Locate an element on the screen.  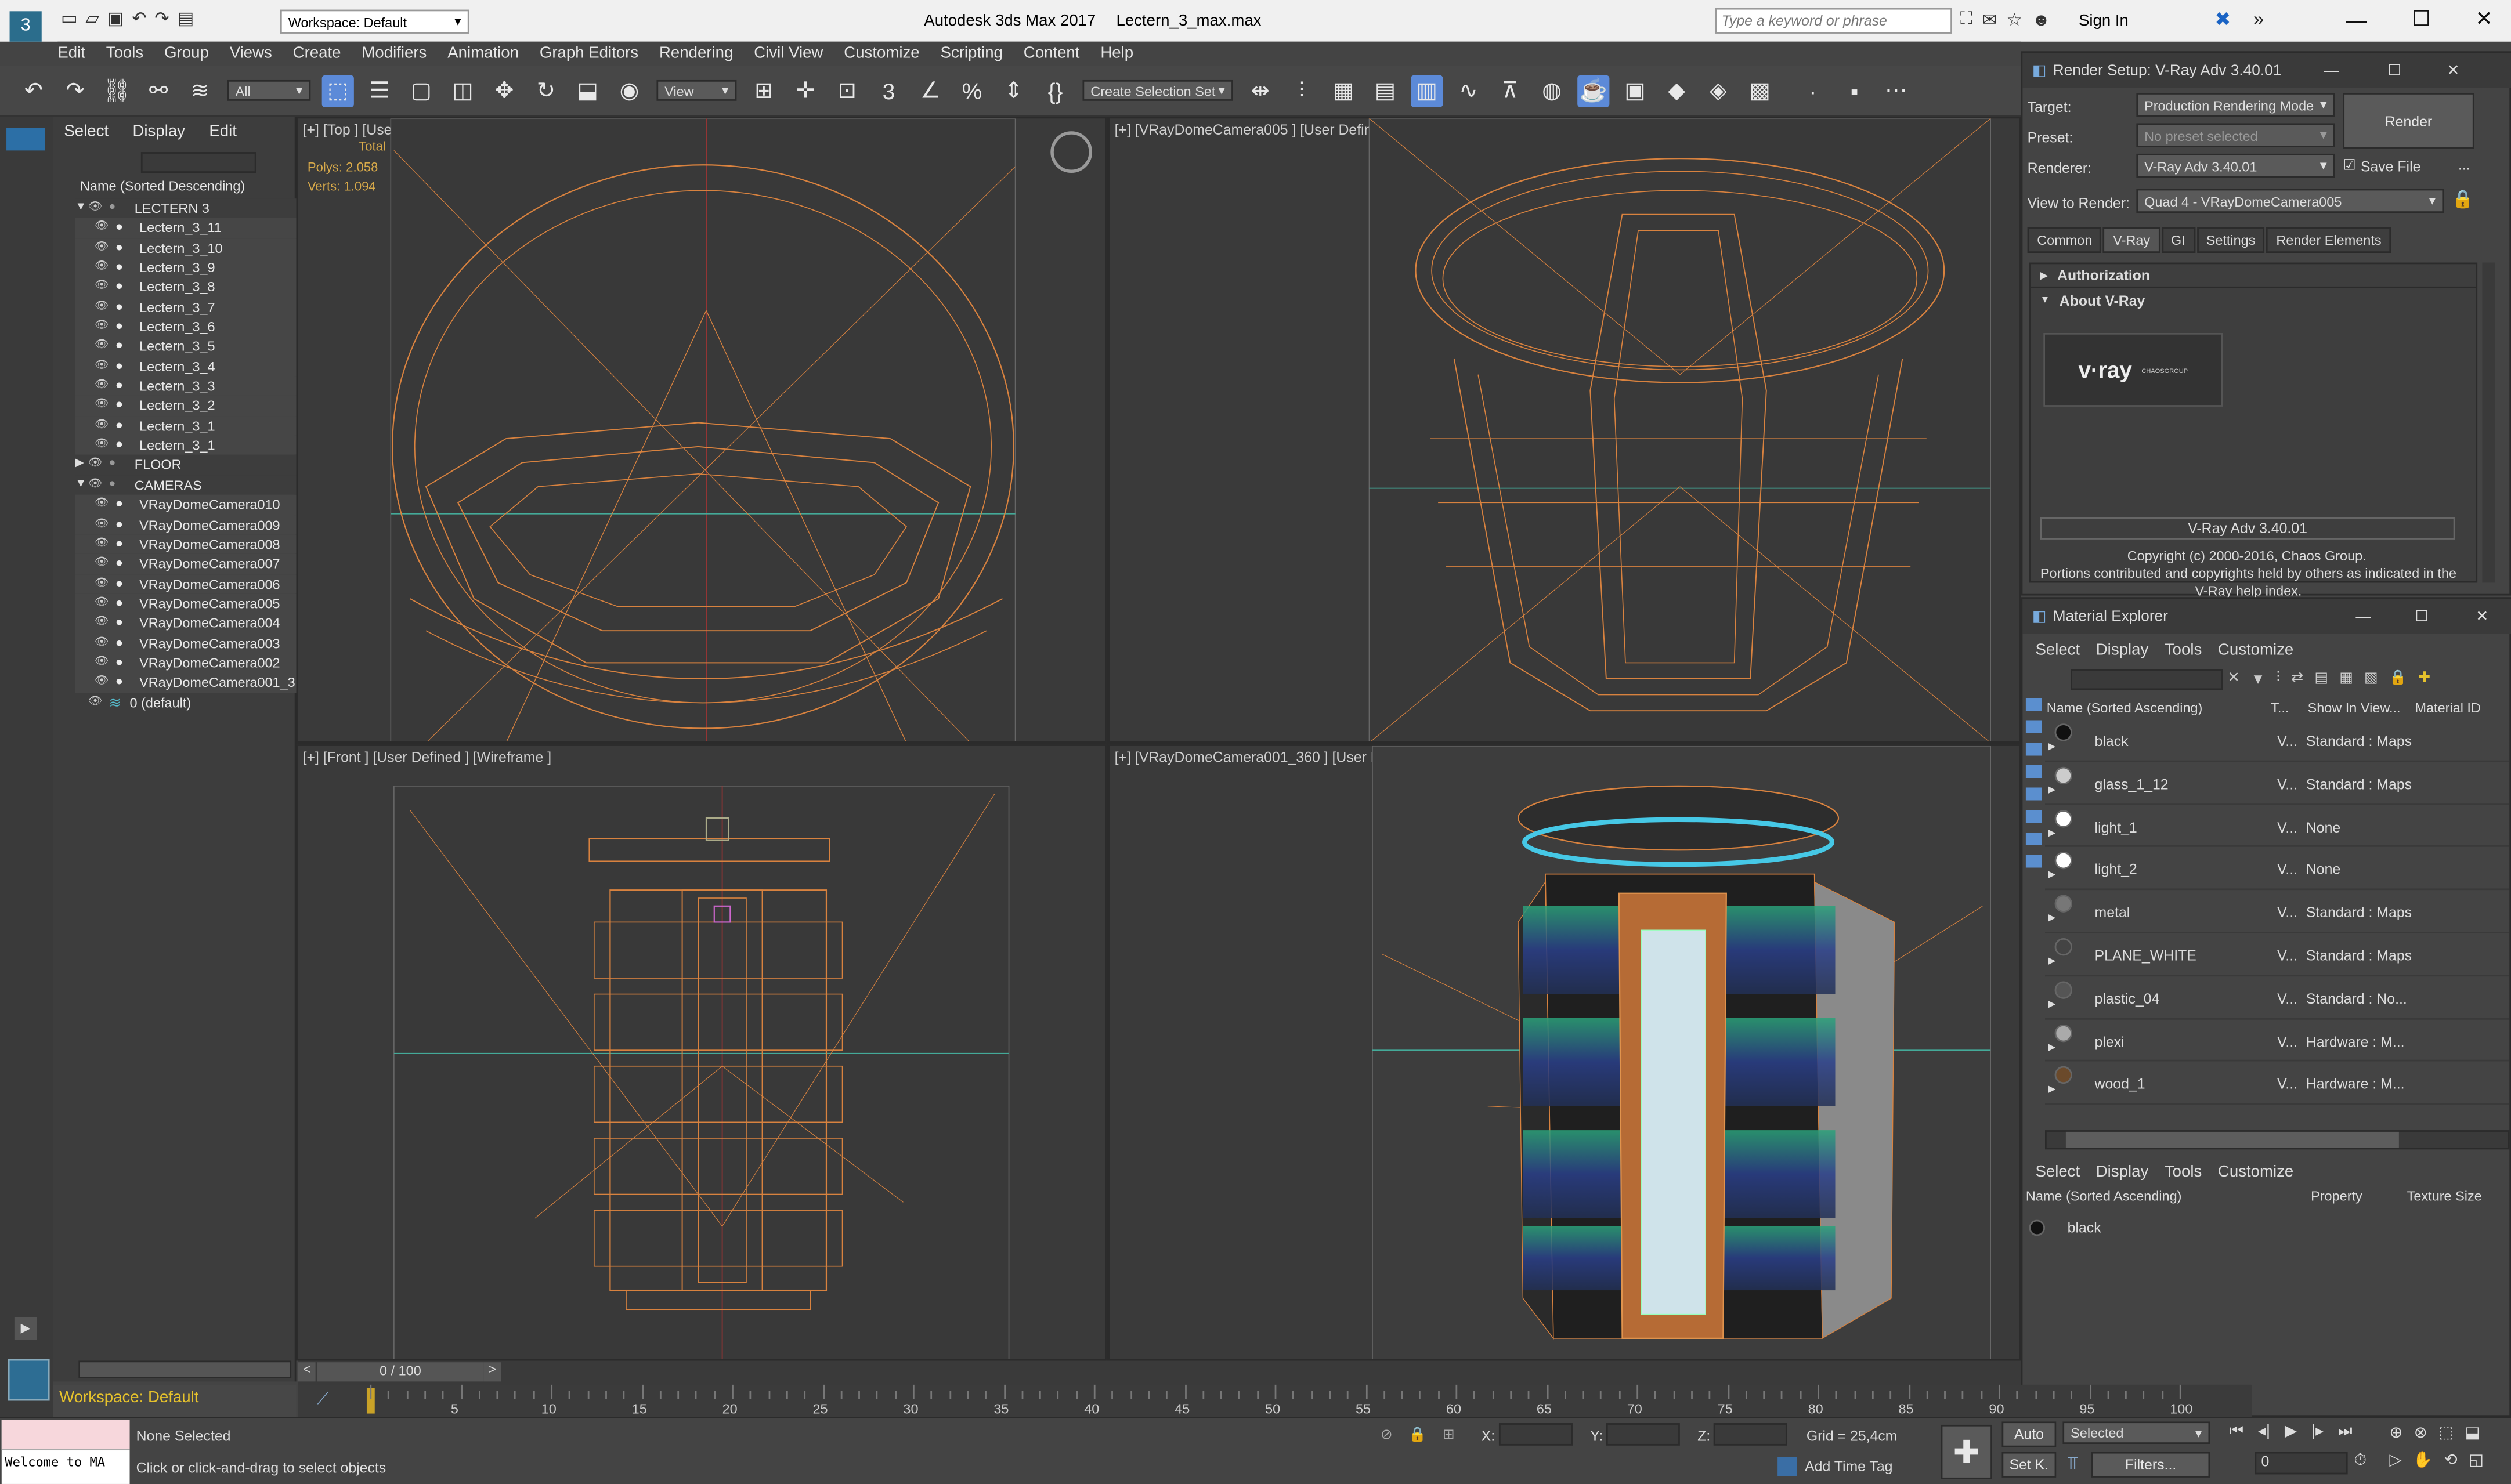
maximize-viewport-icon: ◱ is located at coordinates (2476, 1461).